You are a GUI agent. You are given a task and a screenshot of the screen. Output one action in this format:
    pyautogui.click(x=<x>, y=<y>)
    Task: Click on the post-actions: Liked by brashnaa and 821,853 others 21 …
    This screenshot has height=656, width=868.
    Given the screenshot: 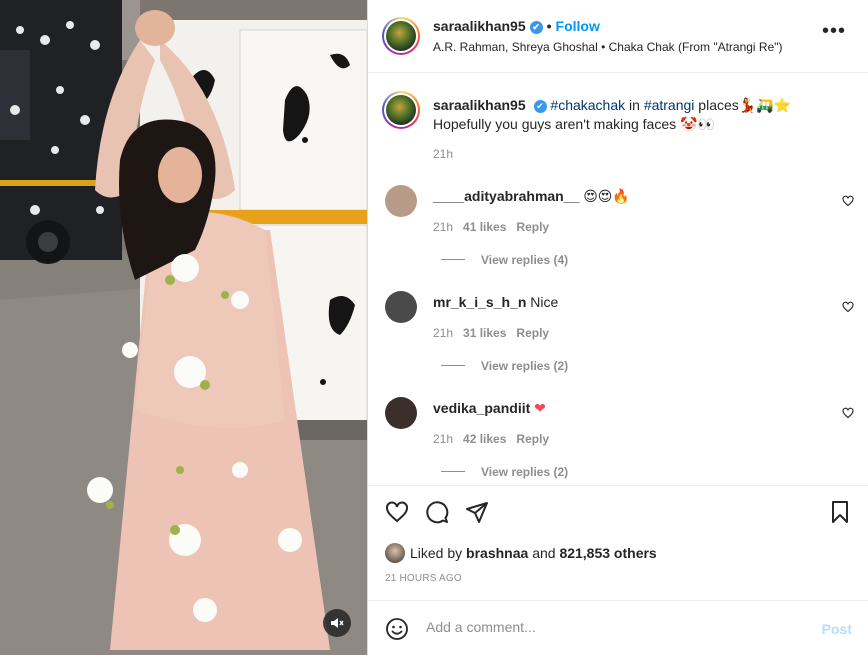 What is the action you would take?
    pyautogui.click(x=618, y=534)
    